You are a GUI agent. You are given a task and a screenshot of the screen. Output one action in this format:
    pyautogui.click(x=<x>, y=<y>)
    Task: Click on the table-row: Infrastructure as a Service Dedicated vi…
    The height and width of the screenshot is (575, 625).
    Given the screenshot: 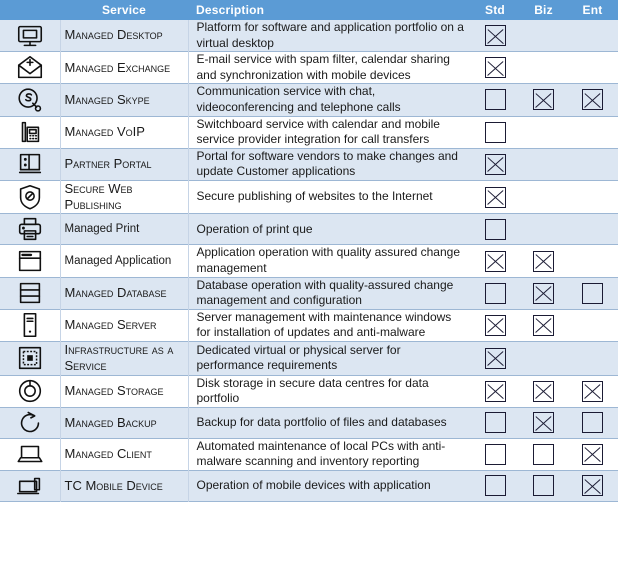 What is the action you would take?
    pyautogui.click(x=309, y=358)
    